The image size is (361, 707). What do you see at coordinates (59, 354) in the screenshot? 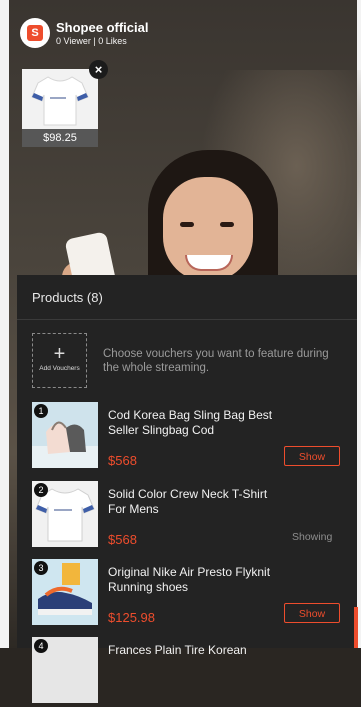
I see `plus-icon: +` at bounding box center [59, 354].